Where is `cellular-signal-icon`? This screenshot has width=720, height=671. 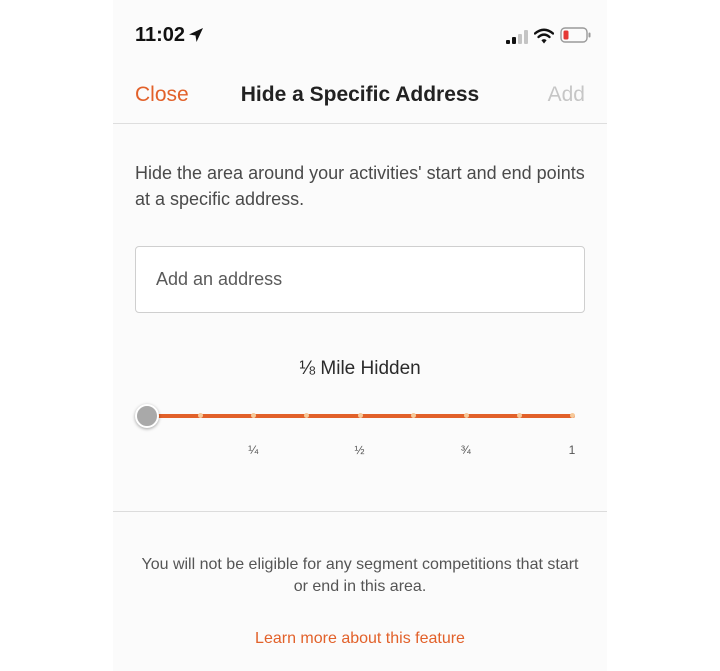 cellular-signal-icon is located at coordinates (517, 39).